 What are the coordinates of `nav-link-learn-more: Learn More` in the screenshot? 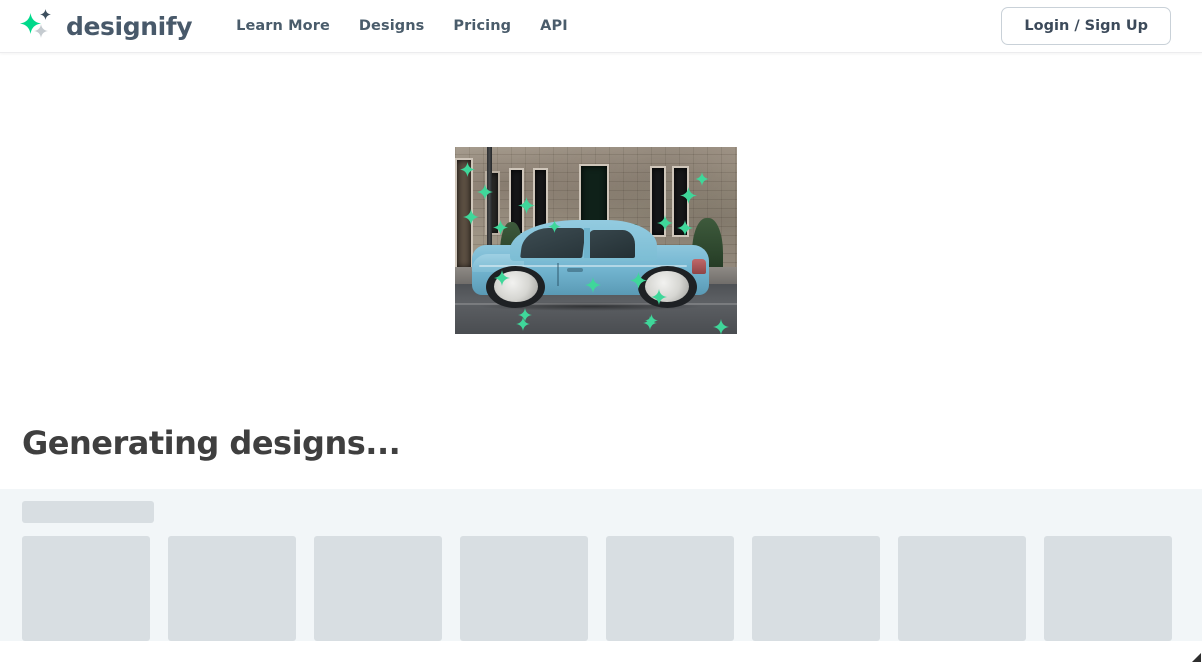 It's located at (283, 26).